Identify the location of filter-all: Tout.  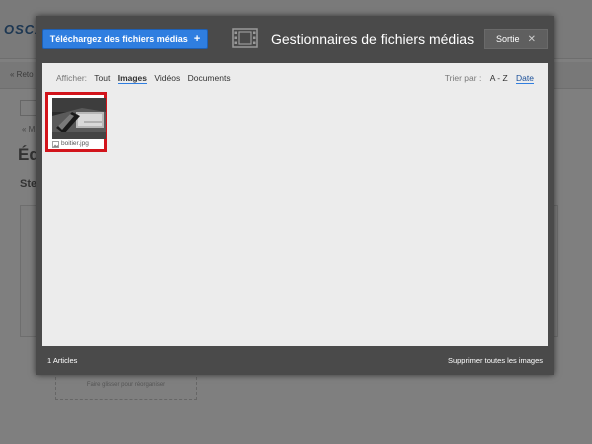
(102, 78).